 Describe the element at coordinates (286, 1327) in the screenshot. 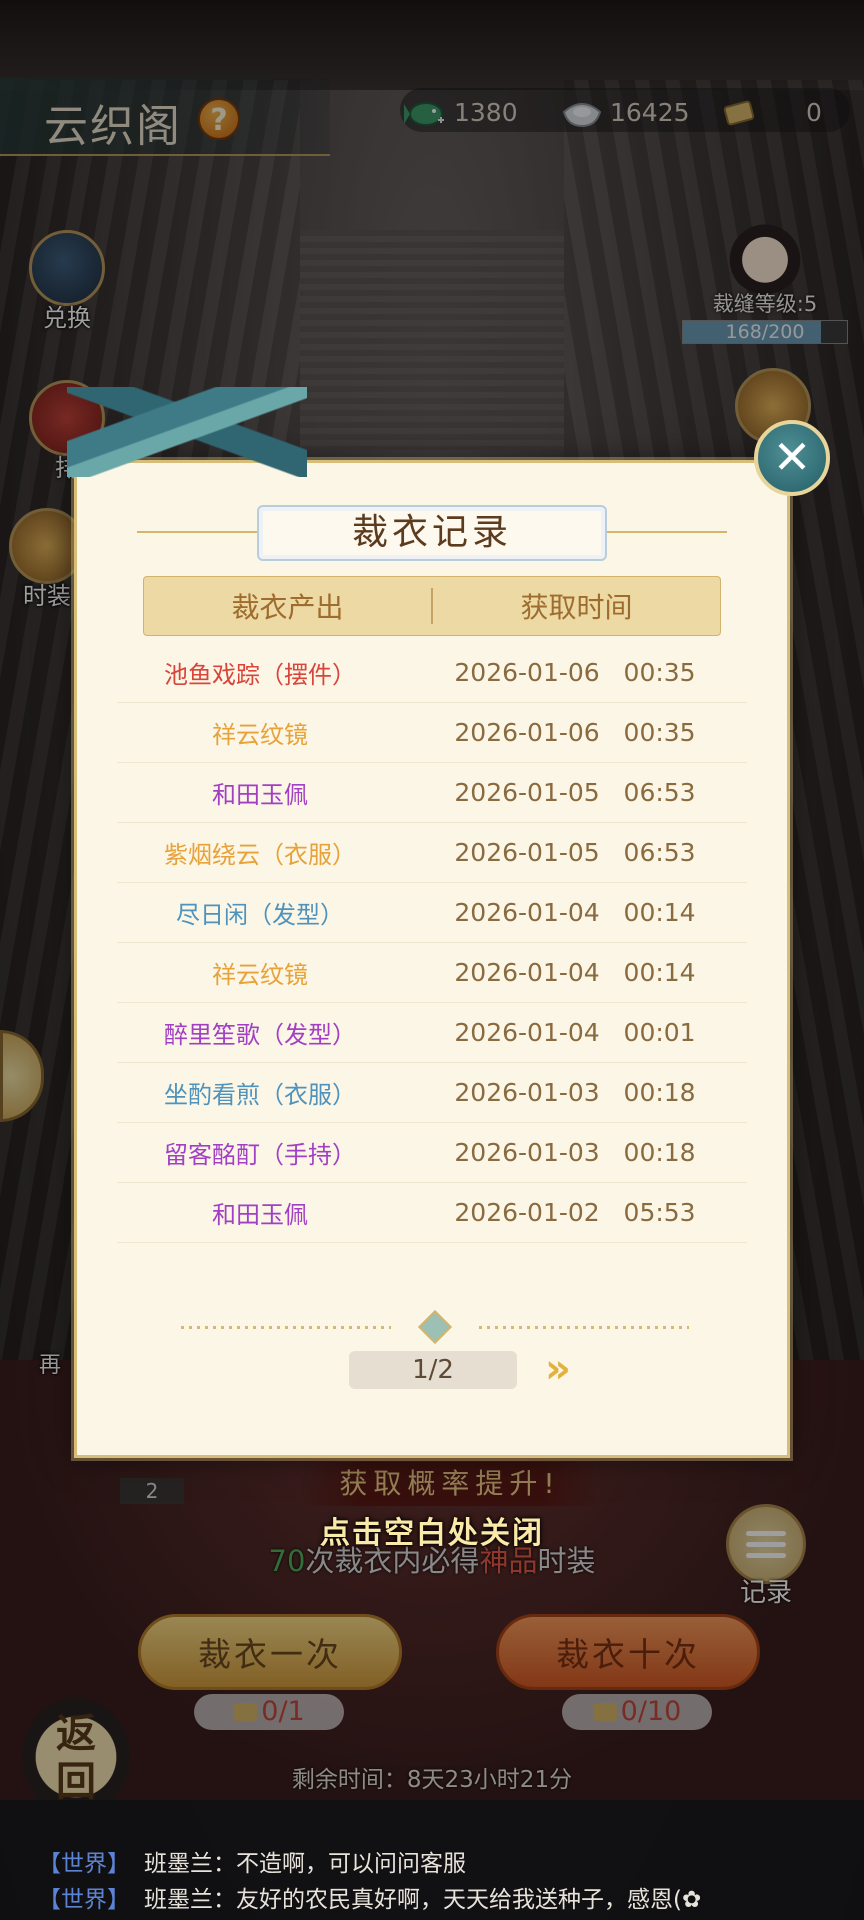

I see `divider-left` at that location.